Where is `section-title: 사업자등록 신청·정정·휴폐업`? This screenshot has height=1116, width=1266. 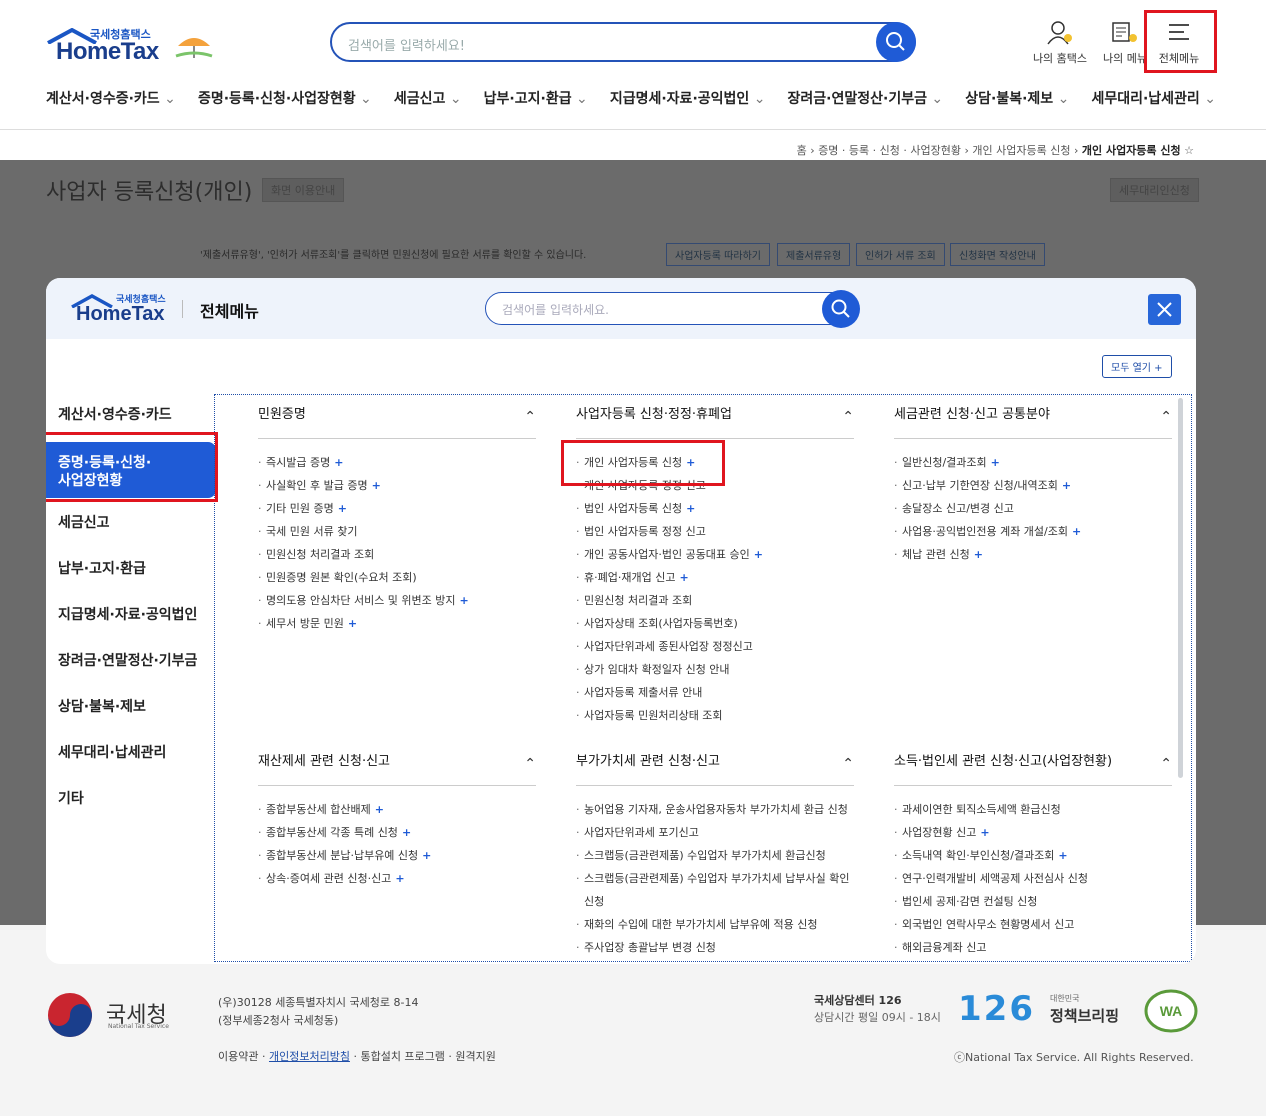
section-title: 사업자등록 신청·정정·휴폐업 is located at coordinates (715, 421).